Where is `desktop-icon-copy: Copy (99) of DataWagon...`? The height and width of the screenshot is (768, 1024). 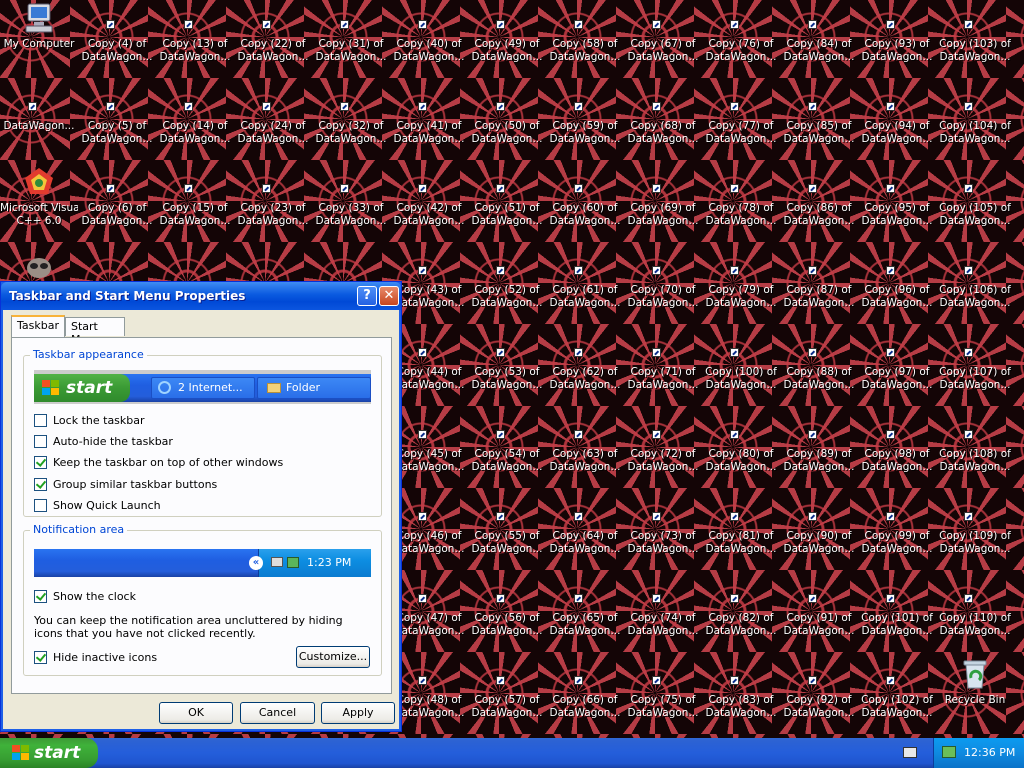 desktop-icon-copy: Copy (99) of DataWagon... is located at coordinates (897, 533).